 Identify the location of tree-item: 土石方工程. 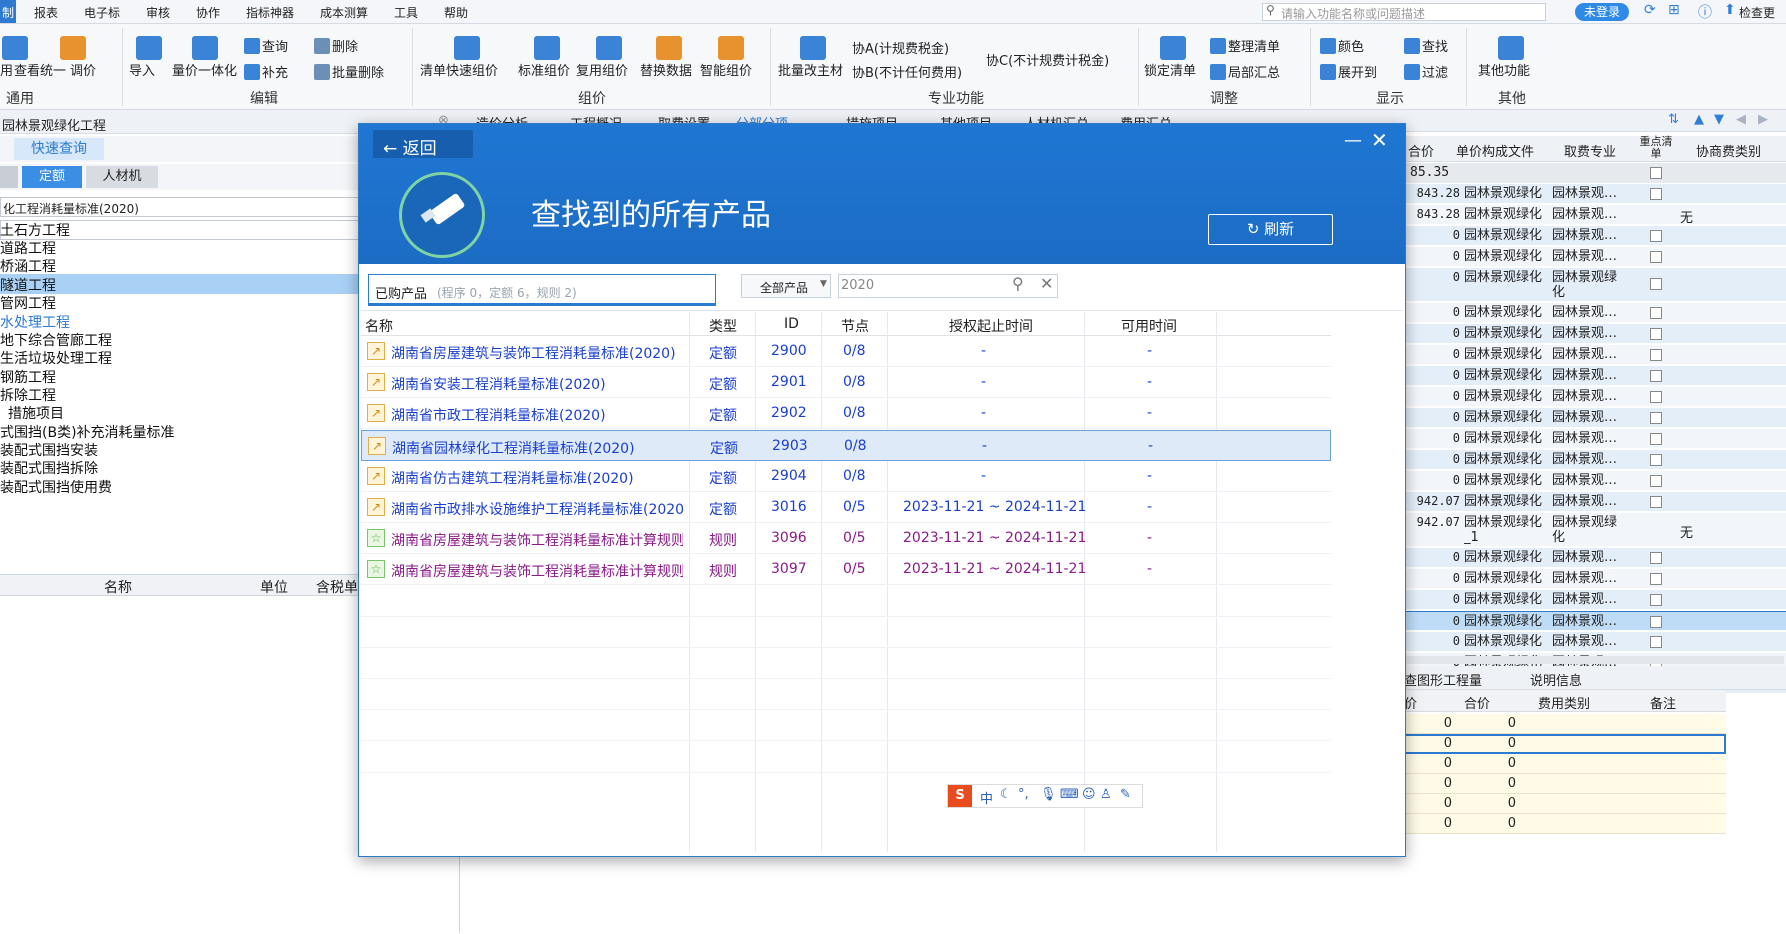
(35, 230).